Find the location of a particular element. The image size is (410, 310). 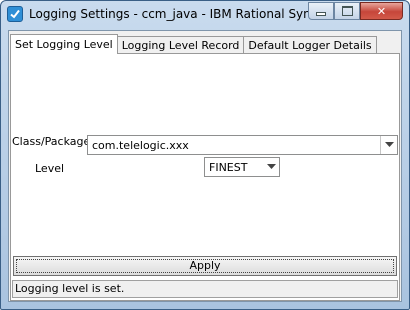

tab-logging-level-record: Logging Level Record is located at coordinates (180, 45).